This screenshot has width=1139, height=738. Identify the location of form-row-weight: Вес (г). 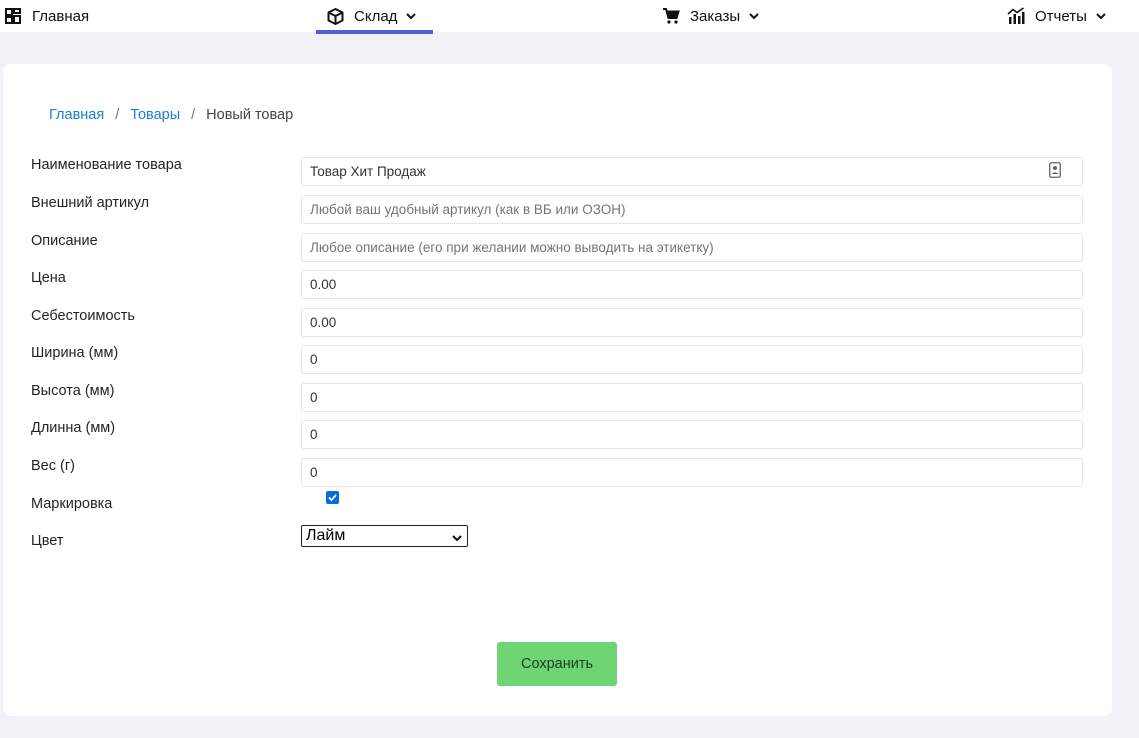
(557, 473).